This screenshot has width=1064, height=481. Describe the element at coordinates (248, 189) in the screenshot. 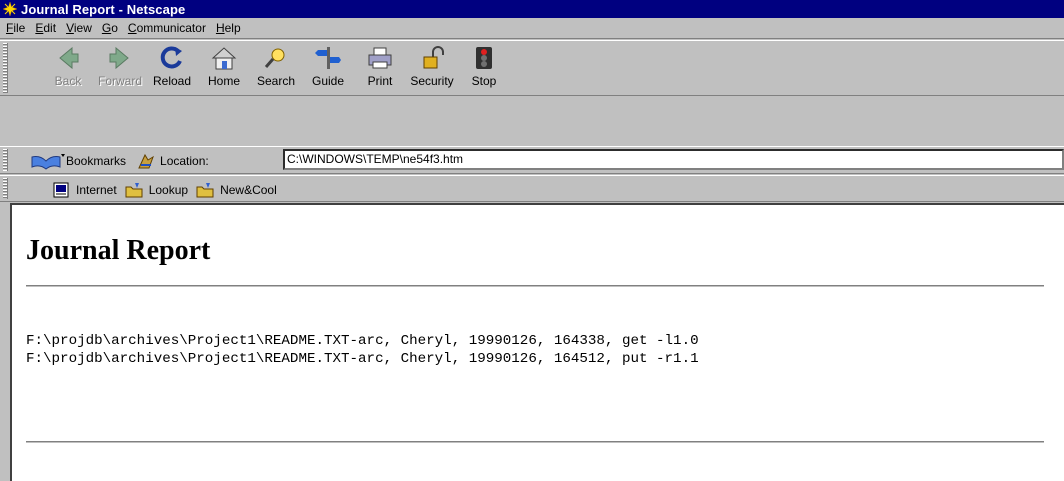

I see `newcool-label: New&Cool` at that location.